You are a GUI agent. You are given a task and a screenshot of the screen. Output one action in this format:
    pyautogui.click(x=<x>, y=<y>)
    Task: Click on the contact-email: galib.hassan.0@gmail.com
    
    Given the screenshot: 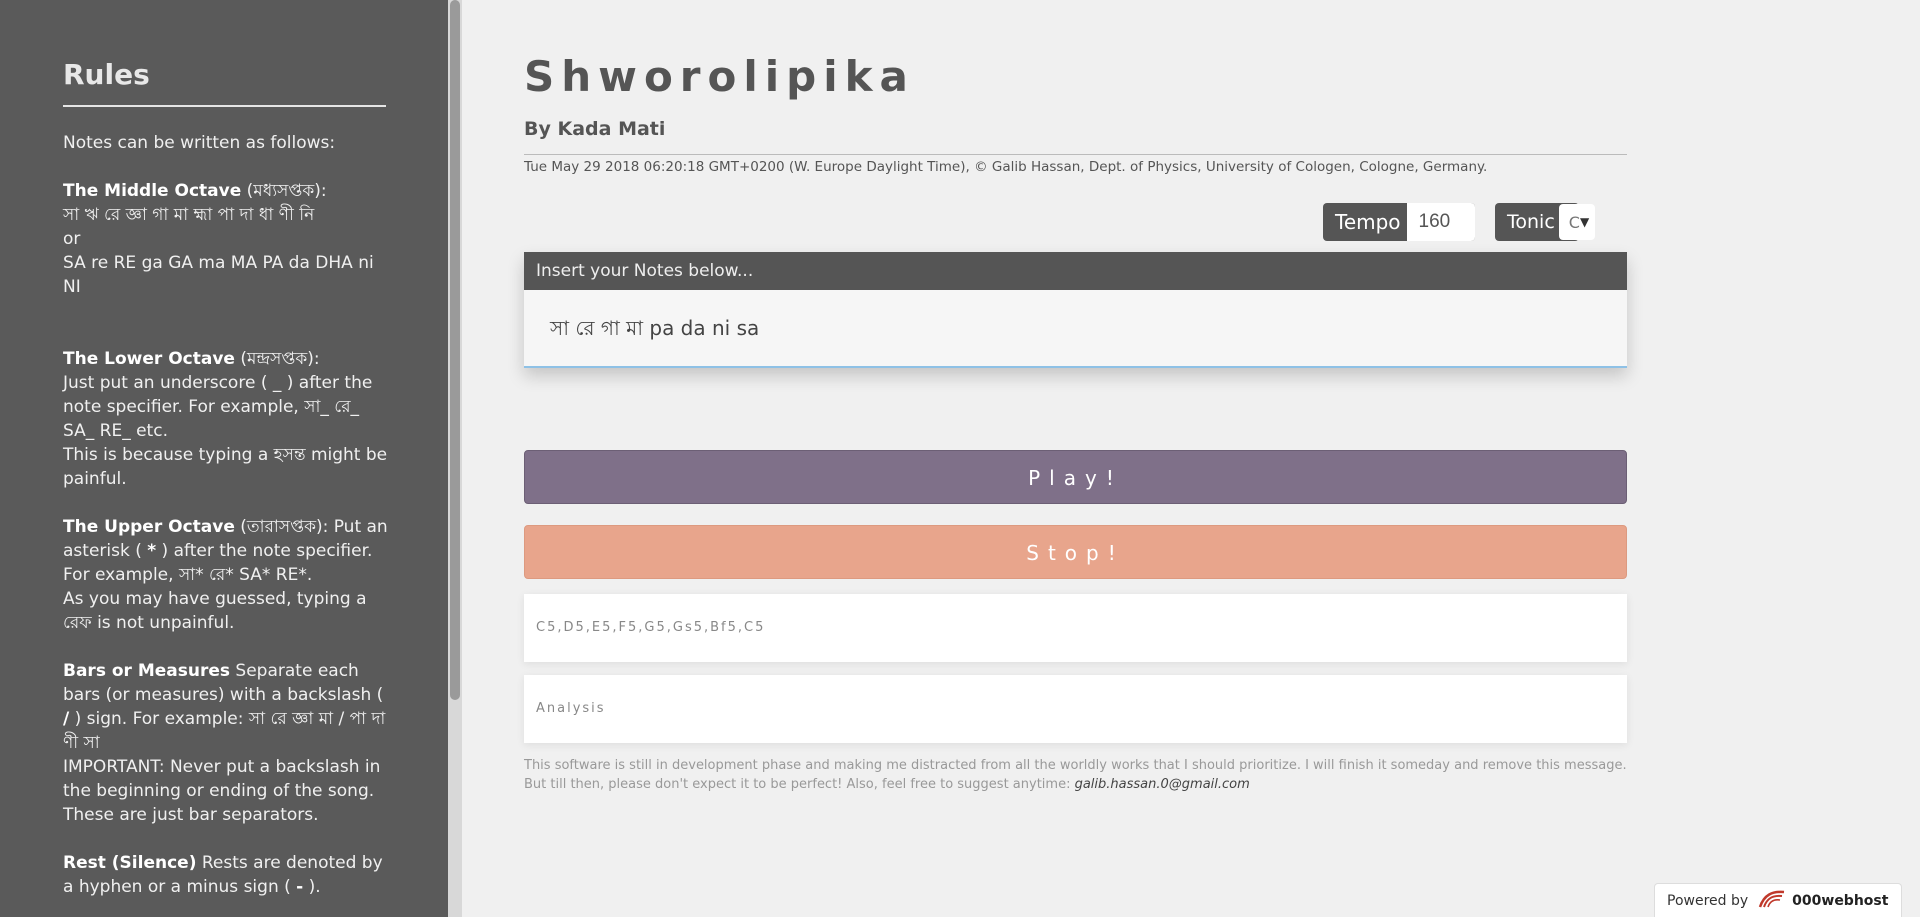 What is the action you would take?
    pyautogui.click(x=1162, y=784)
    